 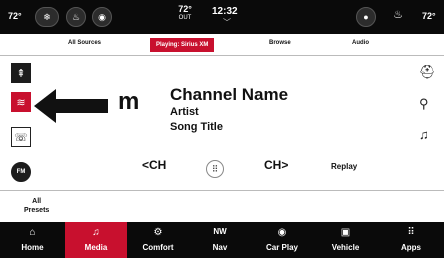 What do you see at coordinates (282, 247) in the screenshot?
I see `nav-carplay-label: Car Play` at bounding box center [282, 247].